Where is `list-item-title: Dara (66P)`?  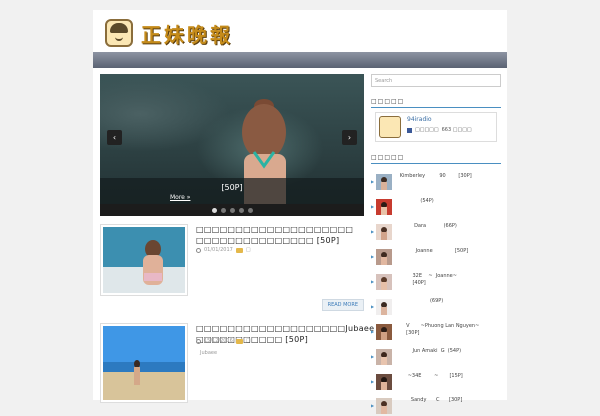
list-item-title: Dara (66P) is located at coordinates (426, 226).